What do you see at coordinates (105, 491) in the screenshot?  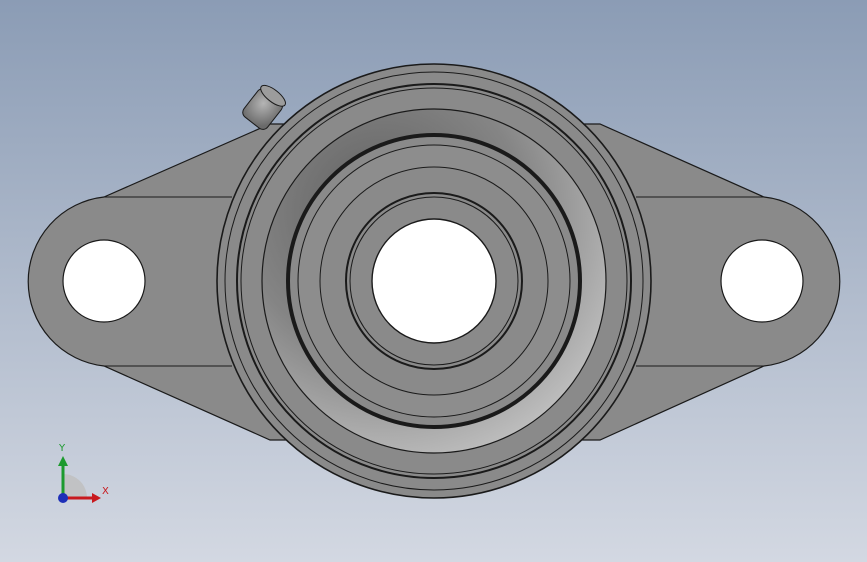 I see `triad-x-label: X` at bounding box center [105, 491].